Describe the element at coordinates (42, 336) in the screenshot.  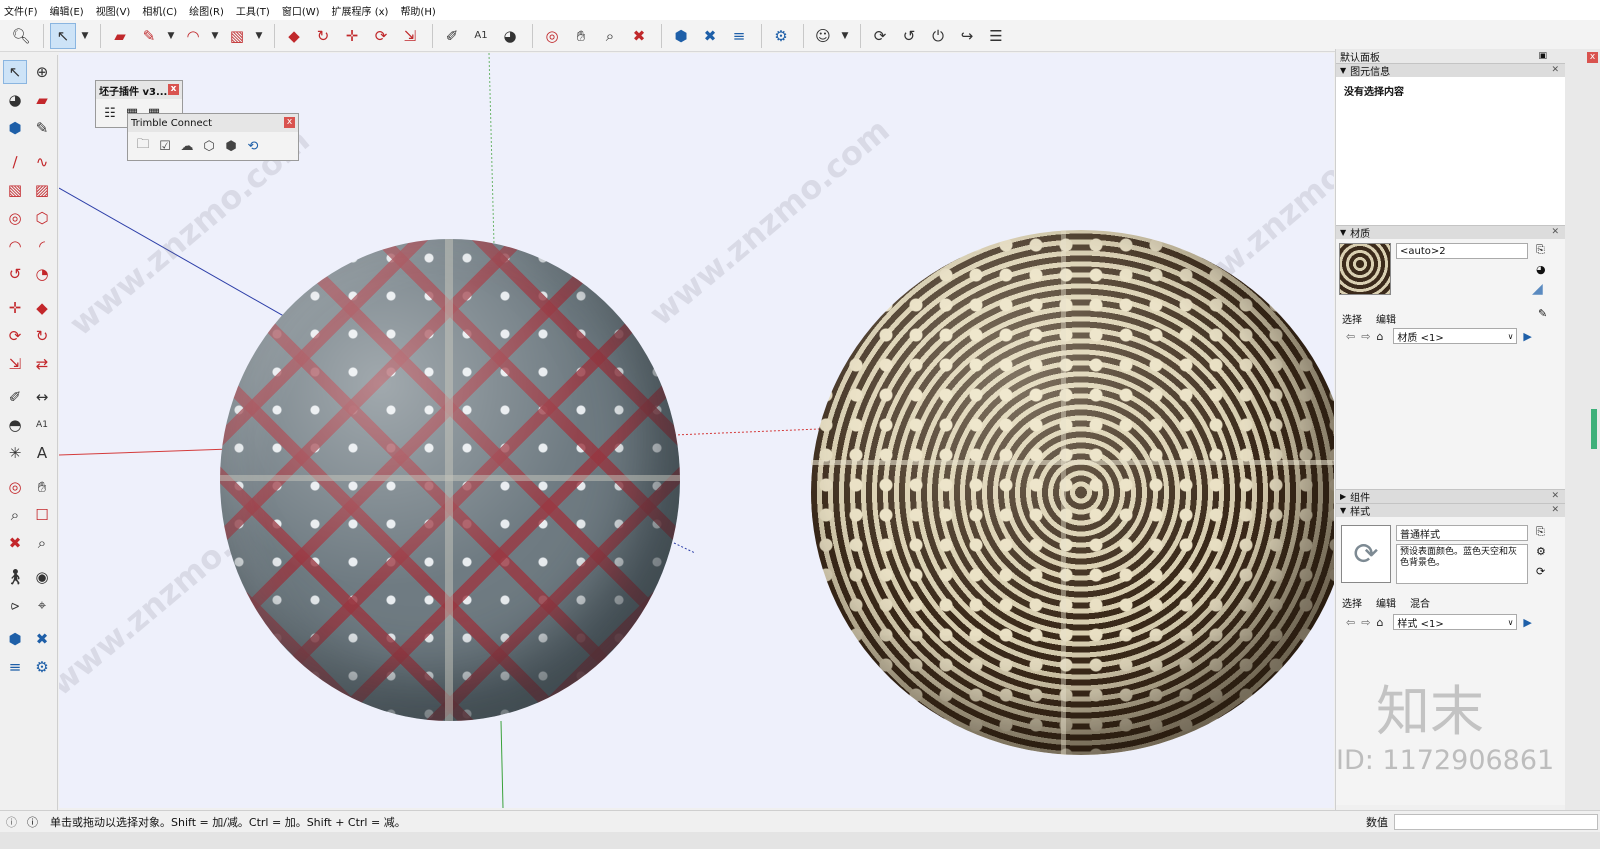
I see `follow-me-icon: ↻` at that location.